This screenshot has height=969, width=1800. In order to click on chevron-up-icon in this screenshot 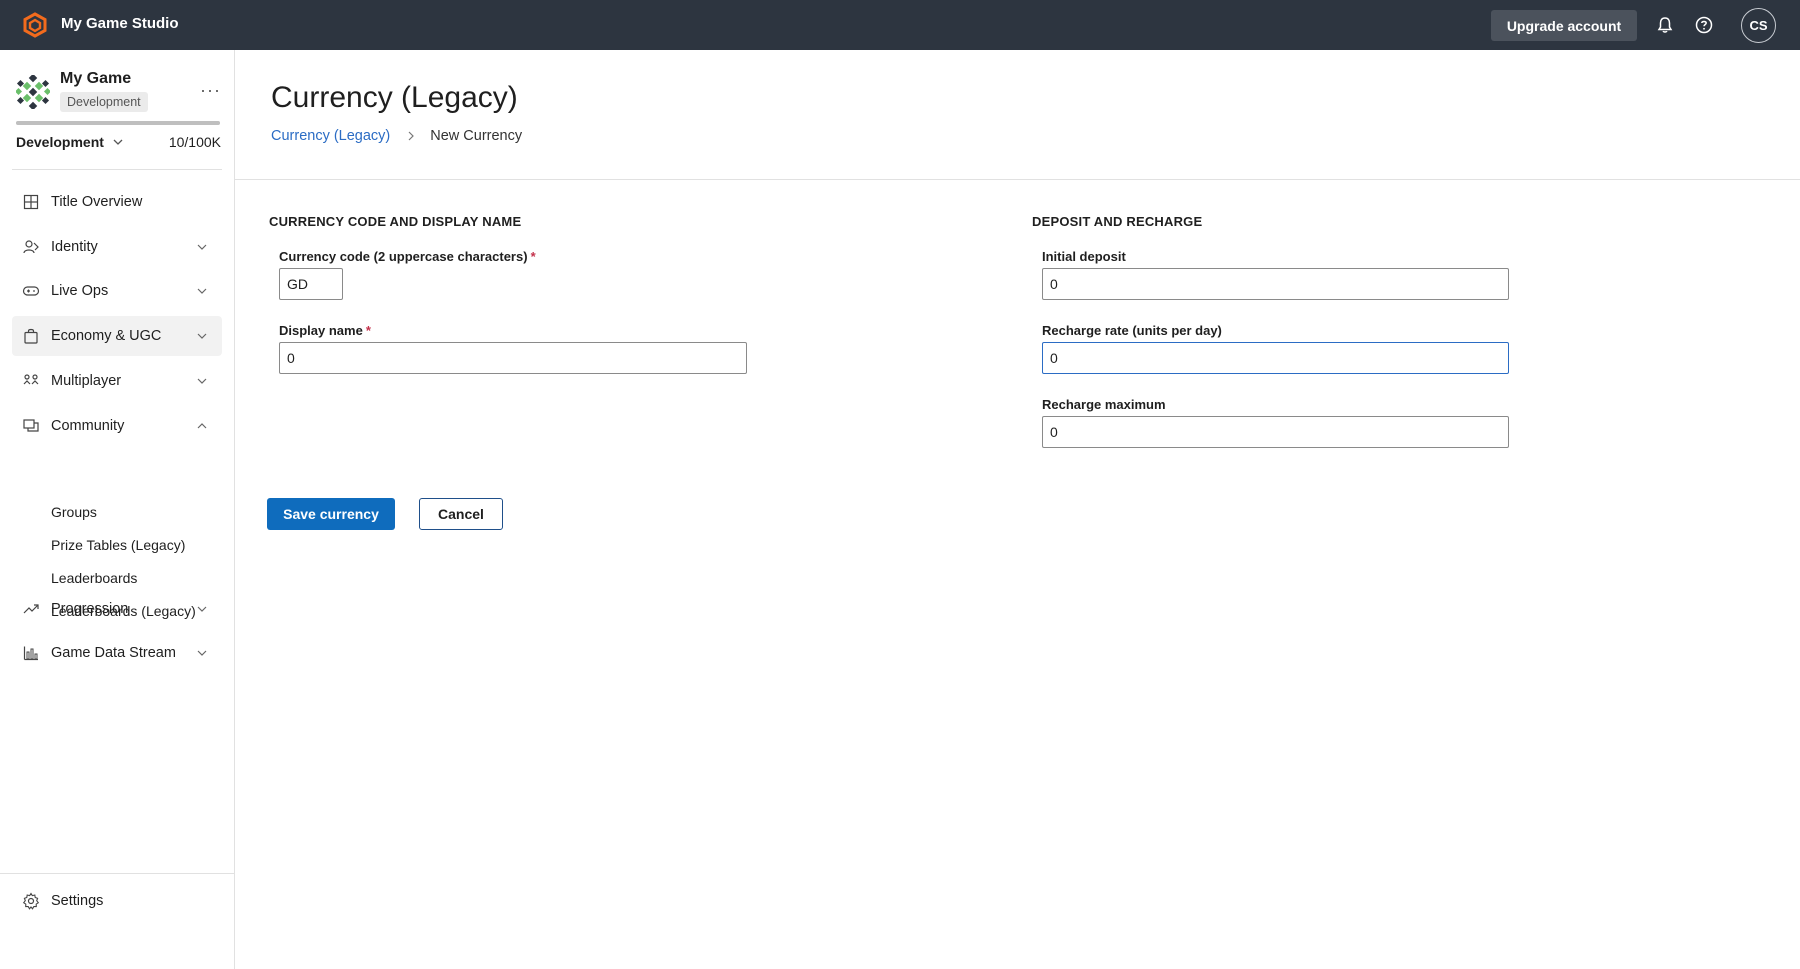, I will do `click(202, 426)`.